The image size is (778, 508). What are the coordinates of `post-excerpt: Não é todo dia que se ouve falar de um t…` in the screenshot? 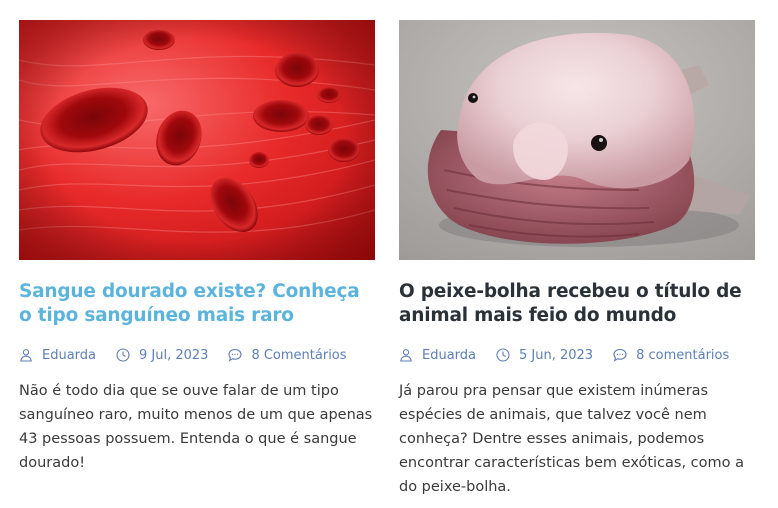 It's located at (196, 427).